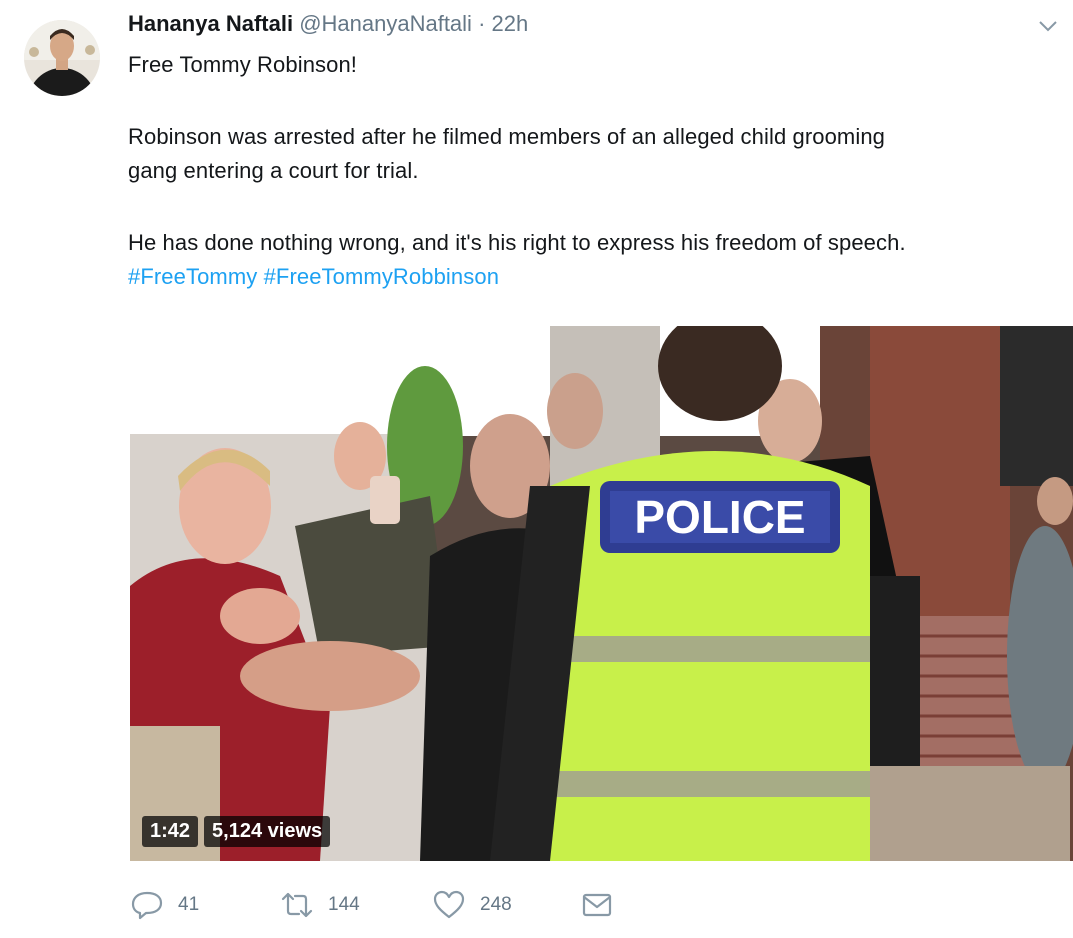 The image size is (1073, 938). I want to click on tweet-line: gang entering a court for trial., so click(273, 170).